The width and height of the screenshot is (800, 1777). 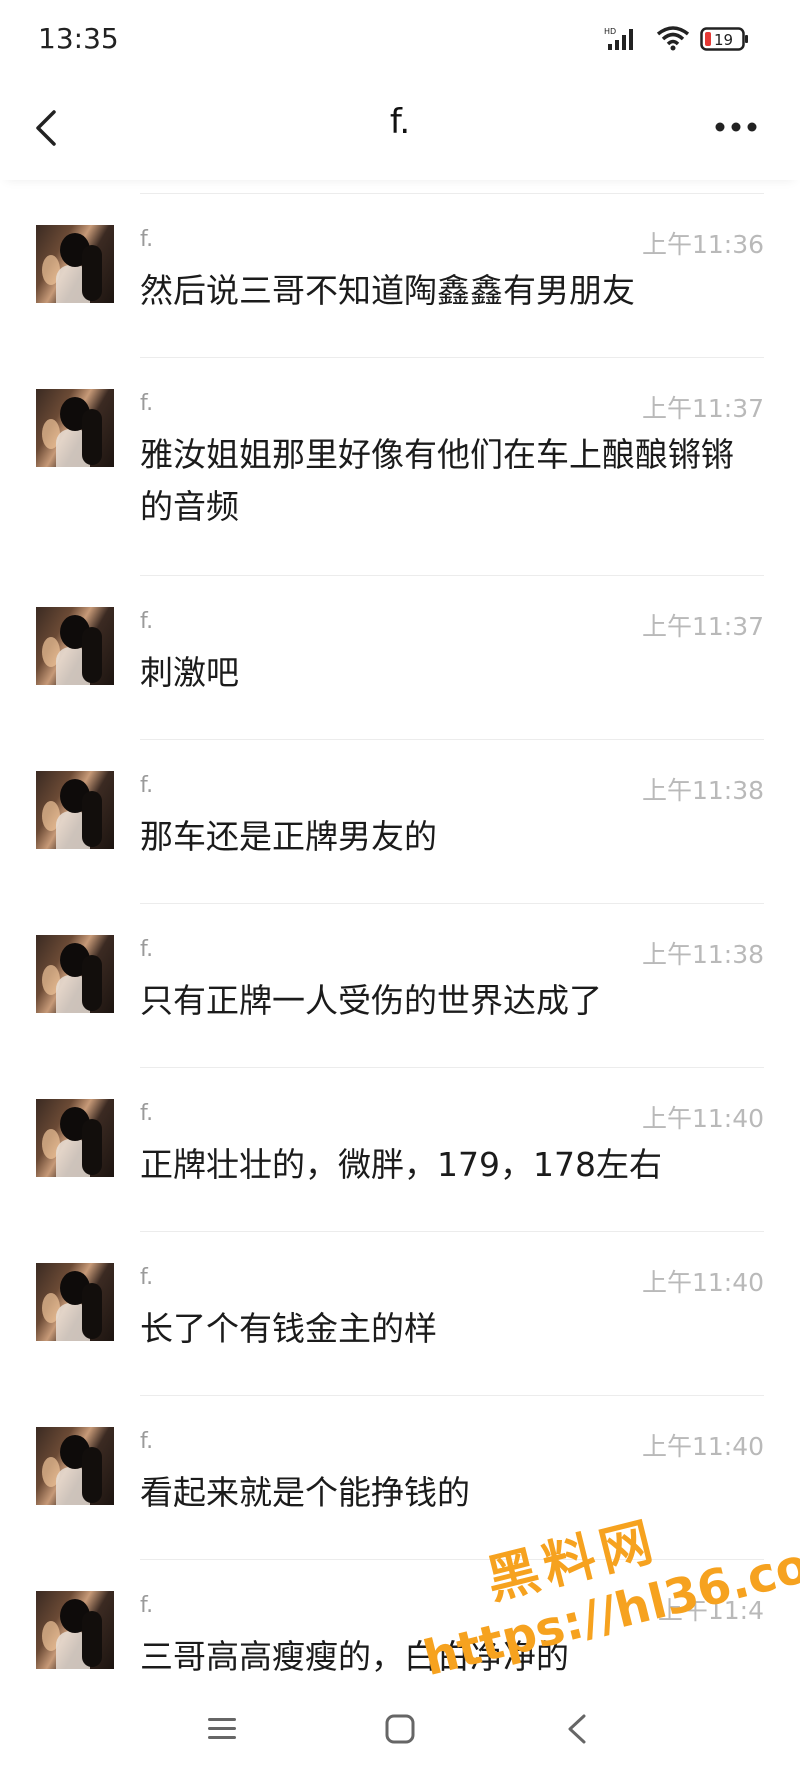 I want to click on system-back-button, so click(x=578, y=1729).